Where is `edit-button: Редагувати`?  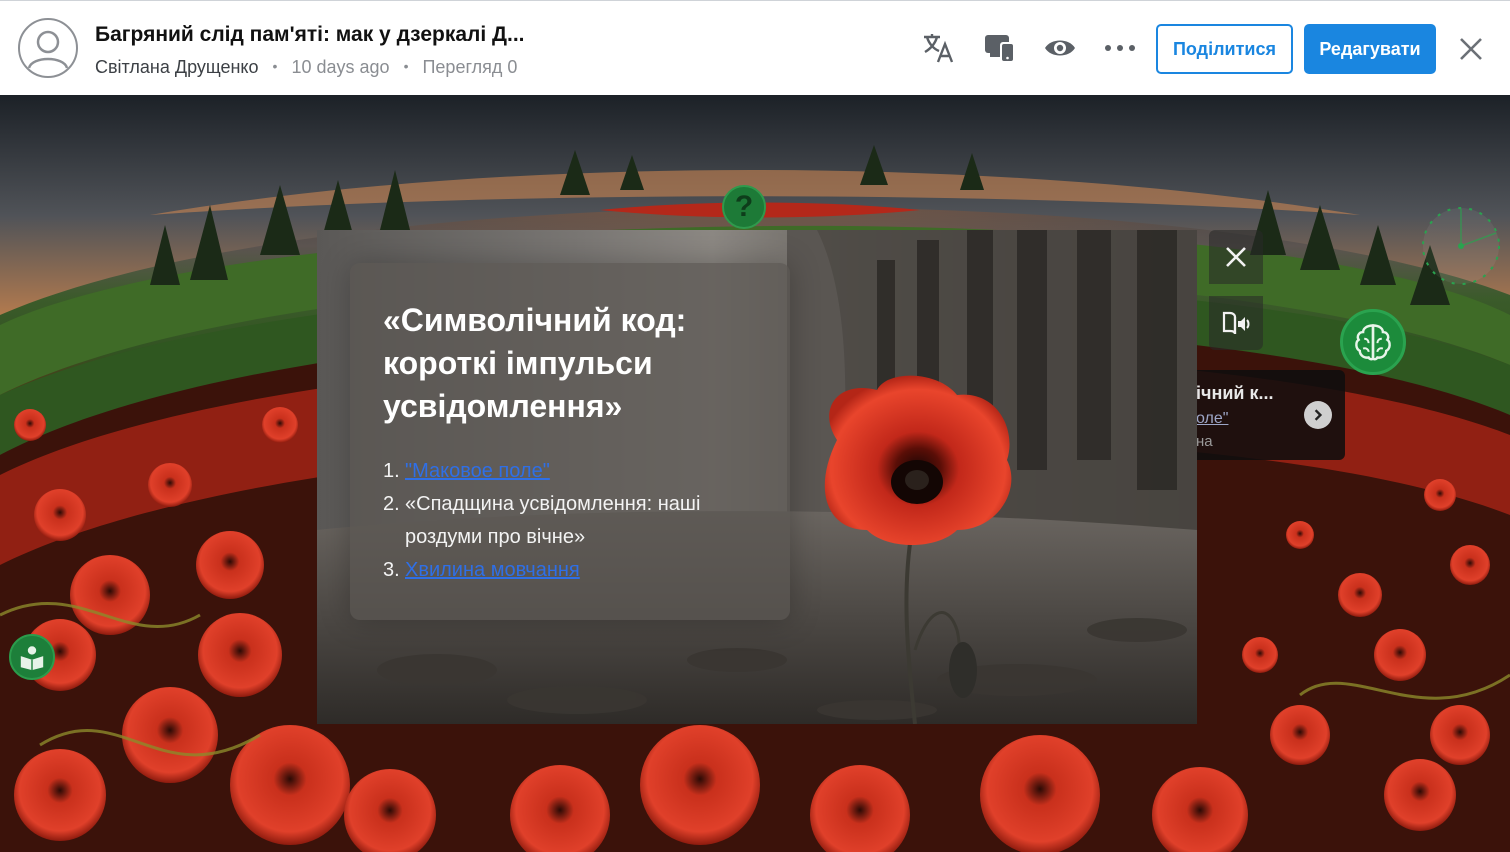
edit-button: Редагувати is located at coordinates (1370, 49).